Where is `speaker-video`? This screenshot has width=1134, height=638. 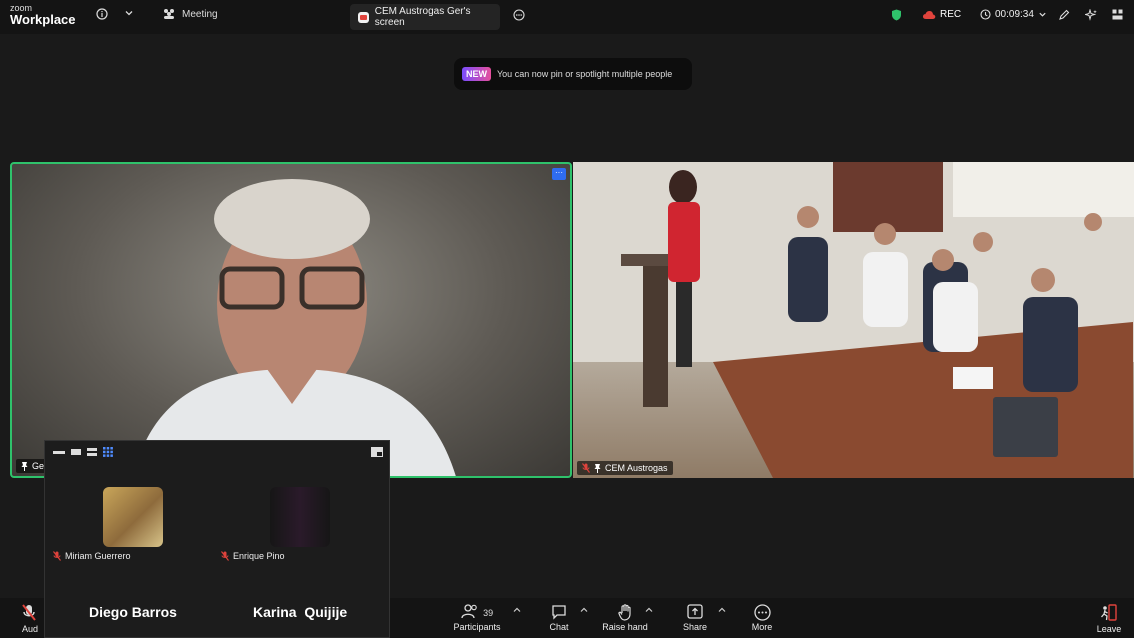 speaker-video is located at coordinates (294, 327).